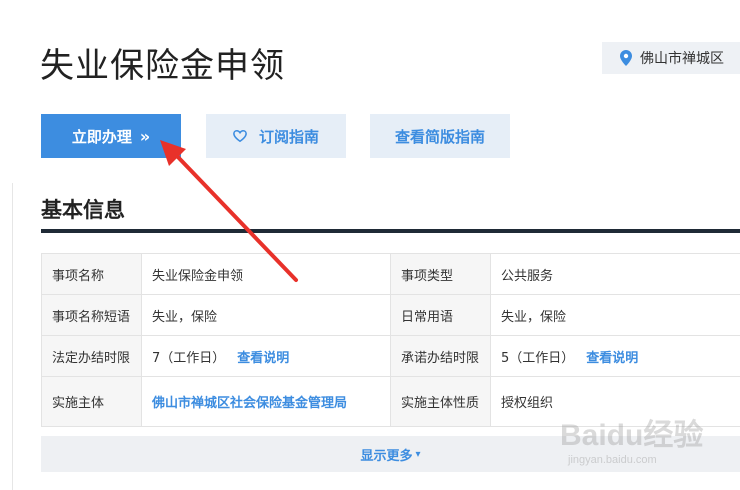  What do you see at coordinates (91, 356) in the screenshot?
I see `field-label: 法定办结时限` at bounding box center [91, 356].